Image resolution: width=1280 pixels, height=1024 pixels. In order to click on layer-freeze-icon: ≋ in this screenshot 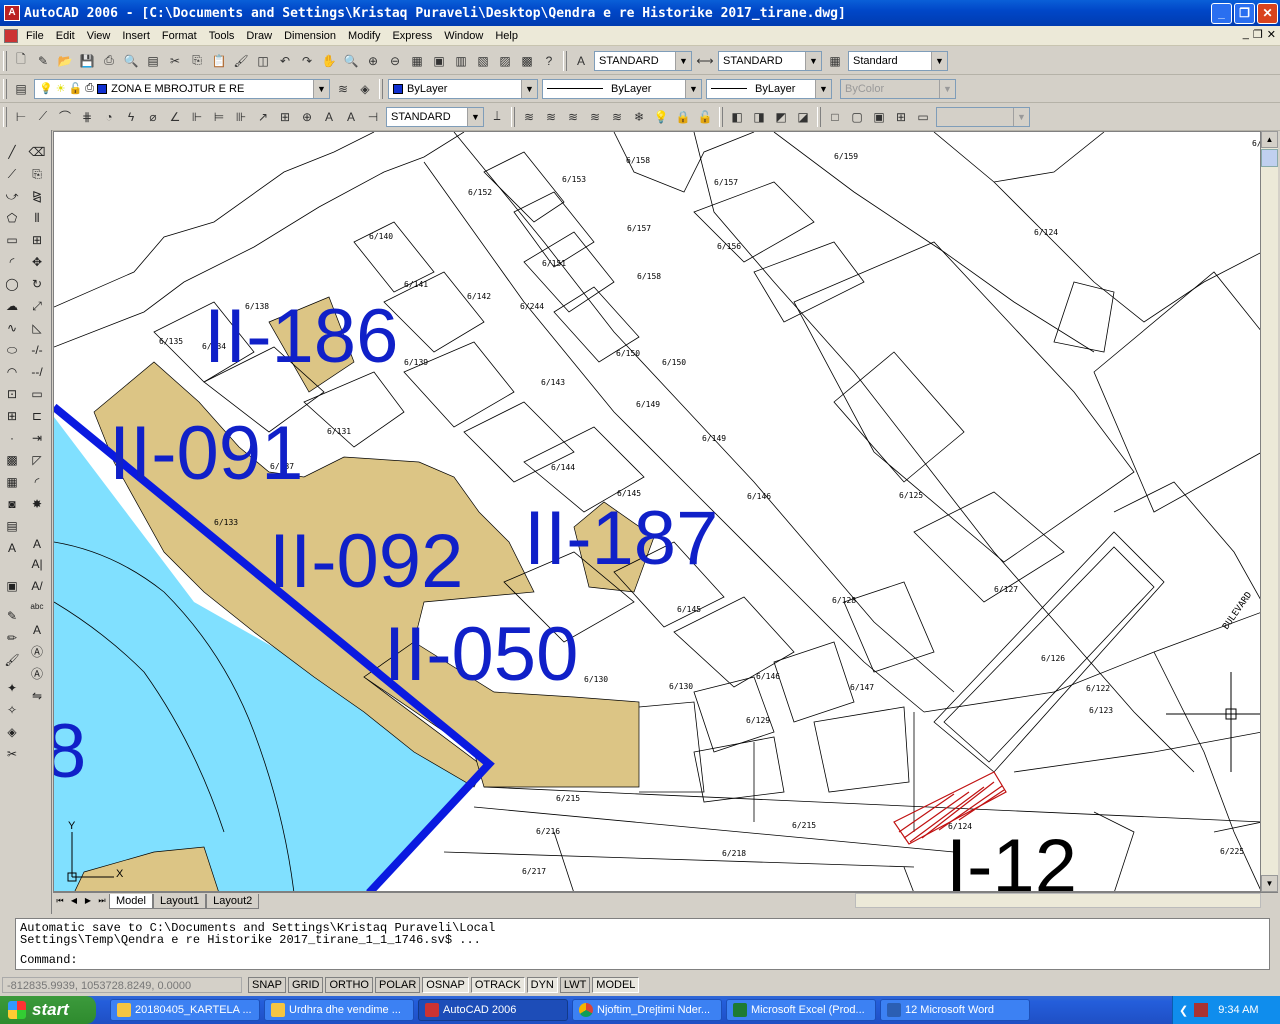, I will do `click(595, 117)`.